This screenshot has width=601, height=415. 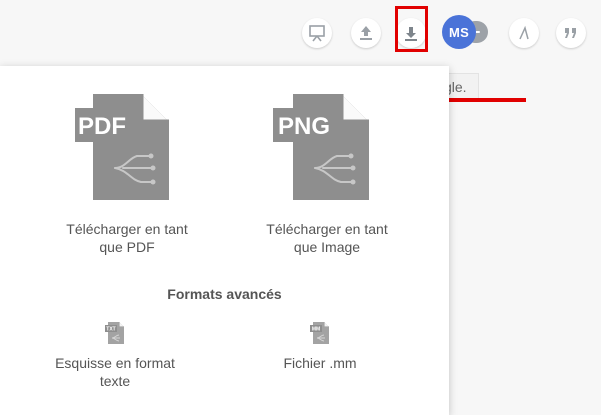 I want to click on sketch-option-label: Esquisse en format texte, so click(x=115, y=372).